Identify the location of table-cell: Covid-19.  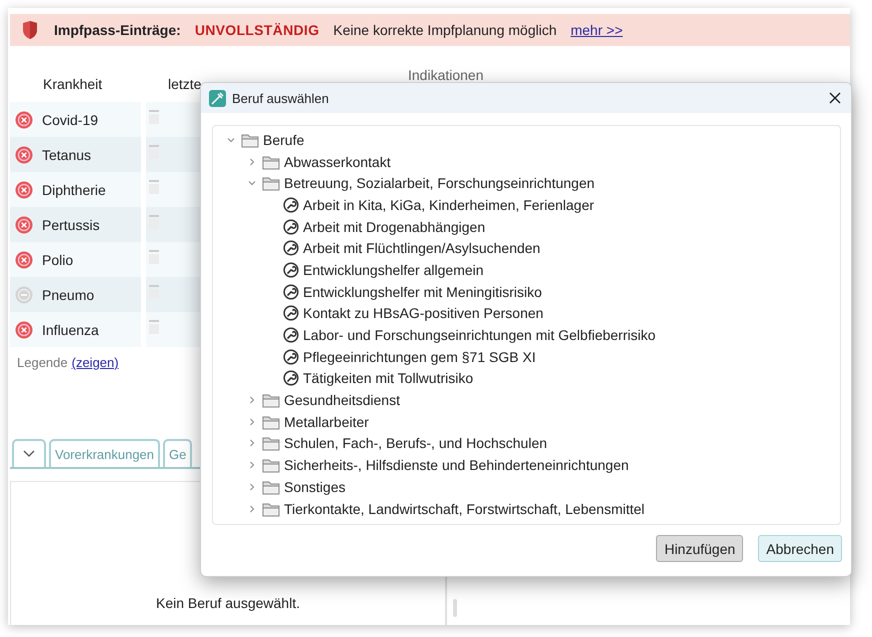
(75, 119).